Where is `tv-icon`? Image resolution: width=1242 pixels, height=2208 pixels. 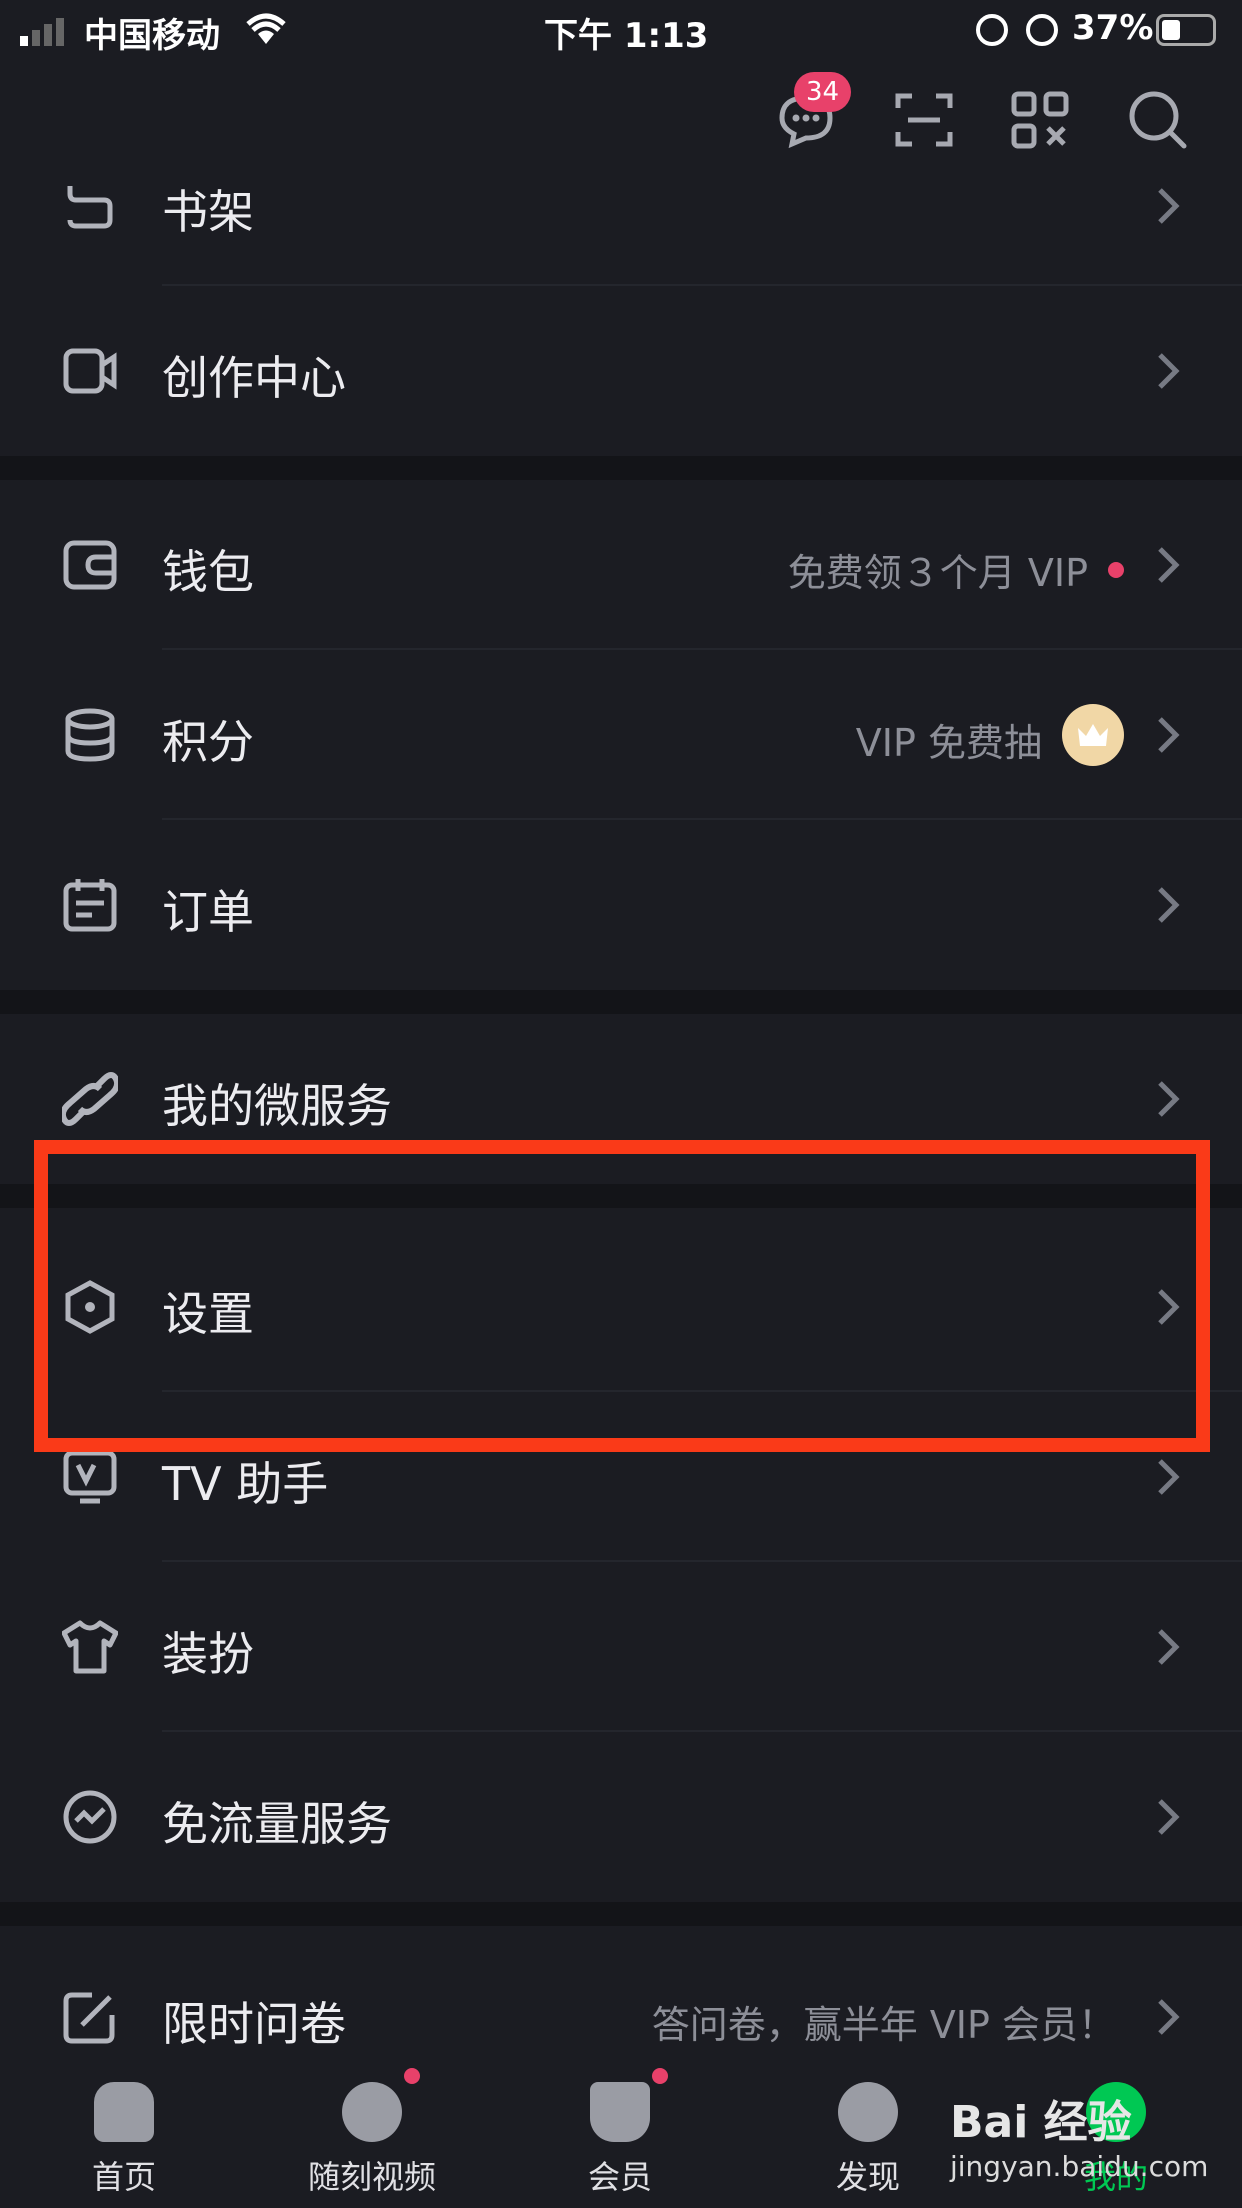 tv-icon is located at coordinates (90, 1477).